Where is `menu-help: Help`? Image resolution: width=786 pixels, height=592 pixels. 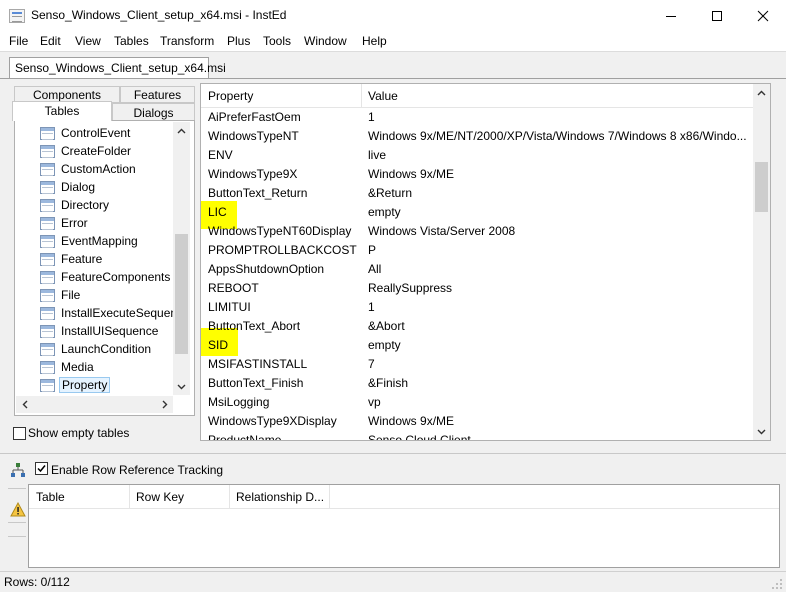
menu-help: Help is located at coordinates (374, 41).